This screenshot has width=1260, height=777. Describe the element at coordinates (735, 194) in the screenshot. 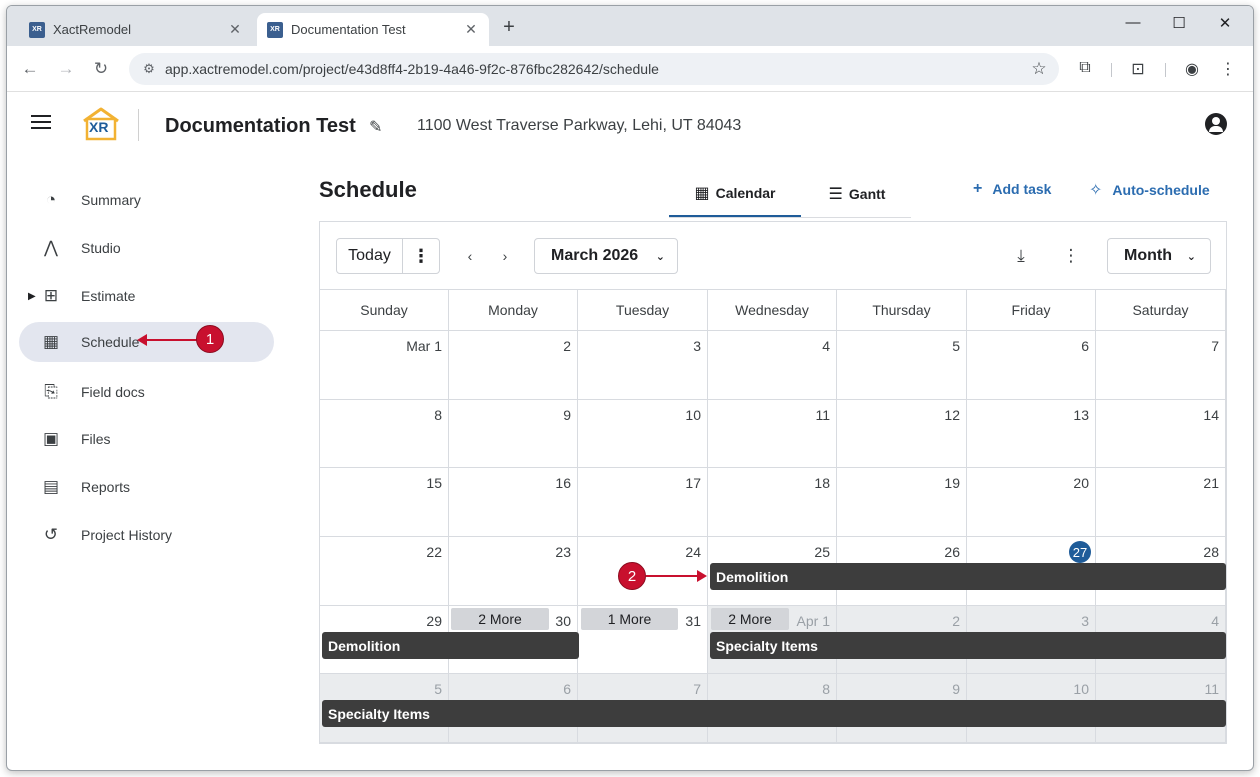

I see `tab-calendar: ▦ Calendar` at that location.